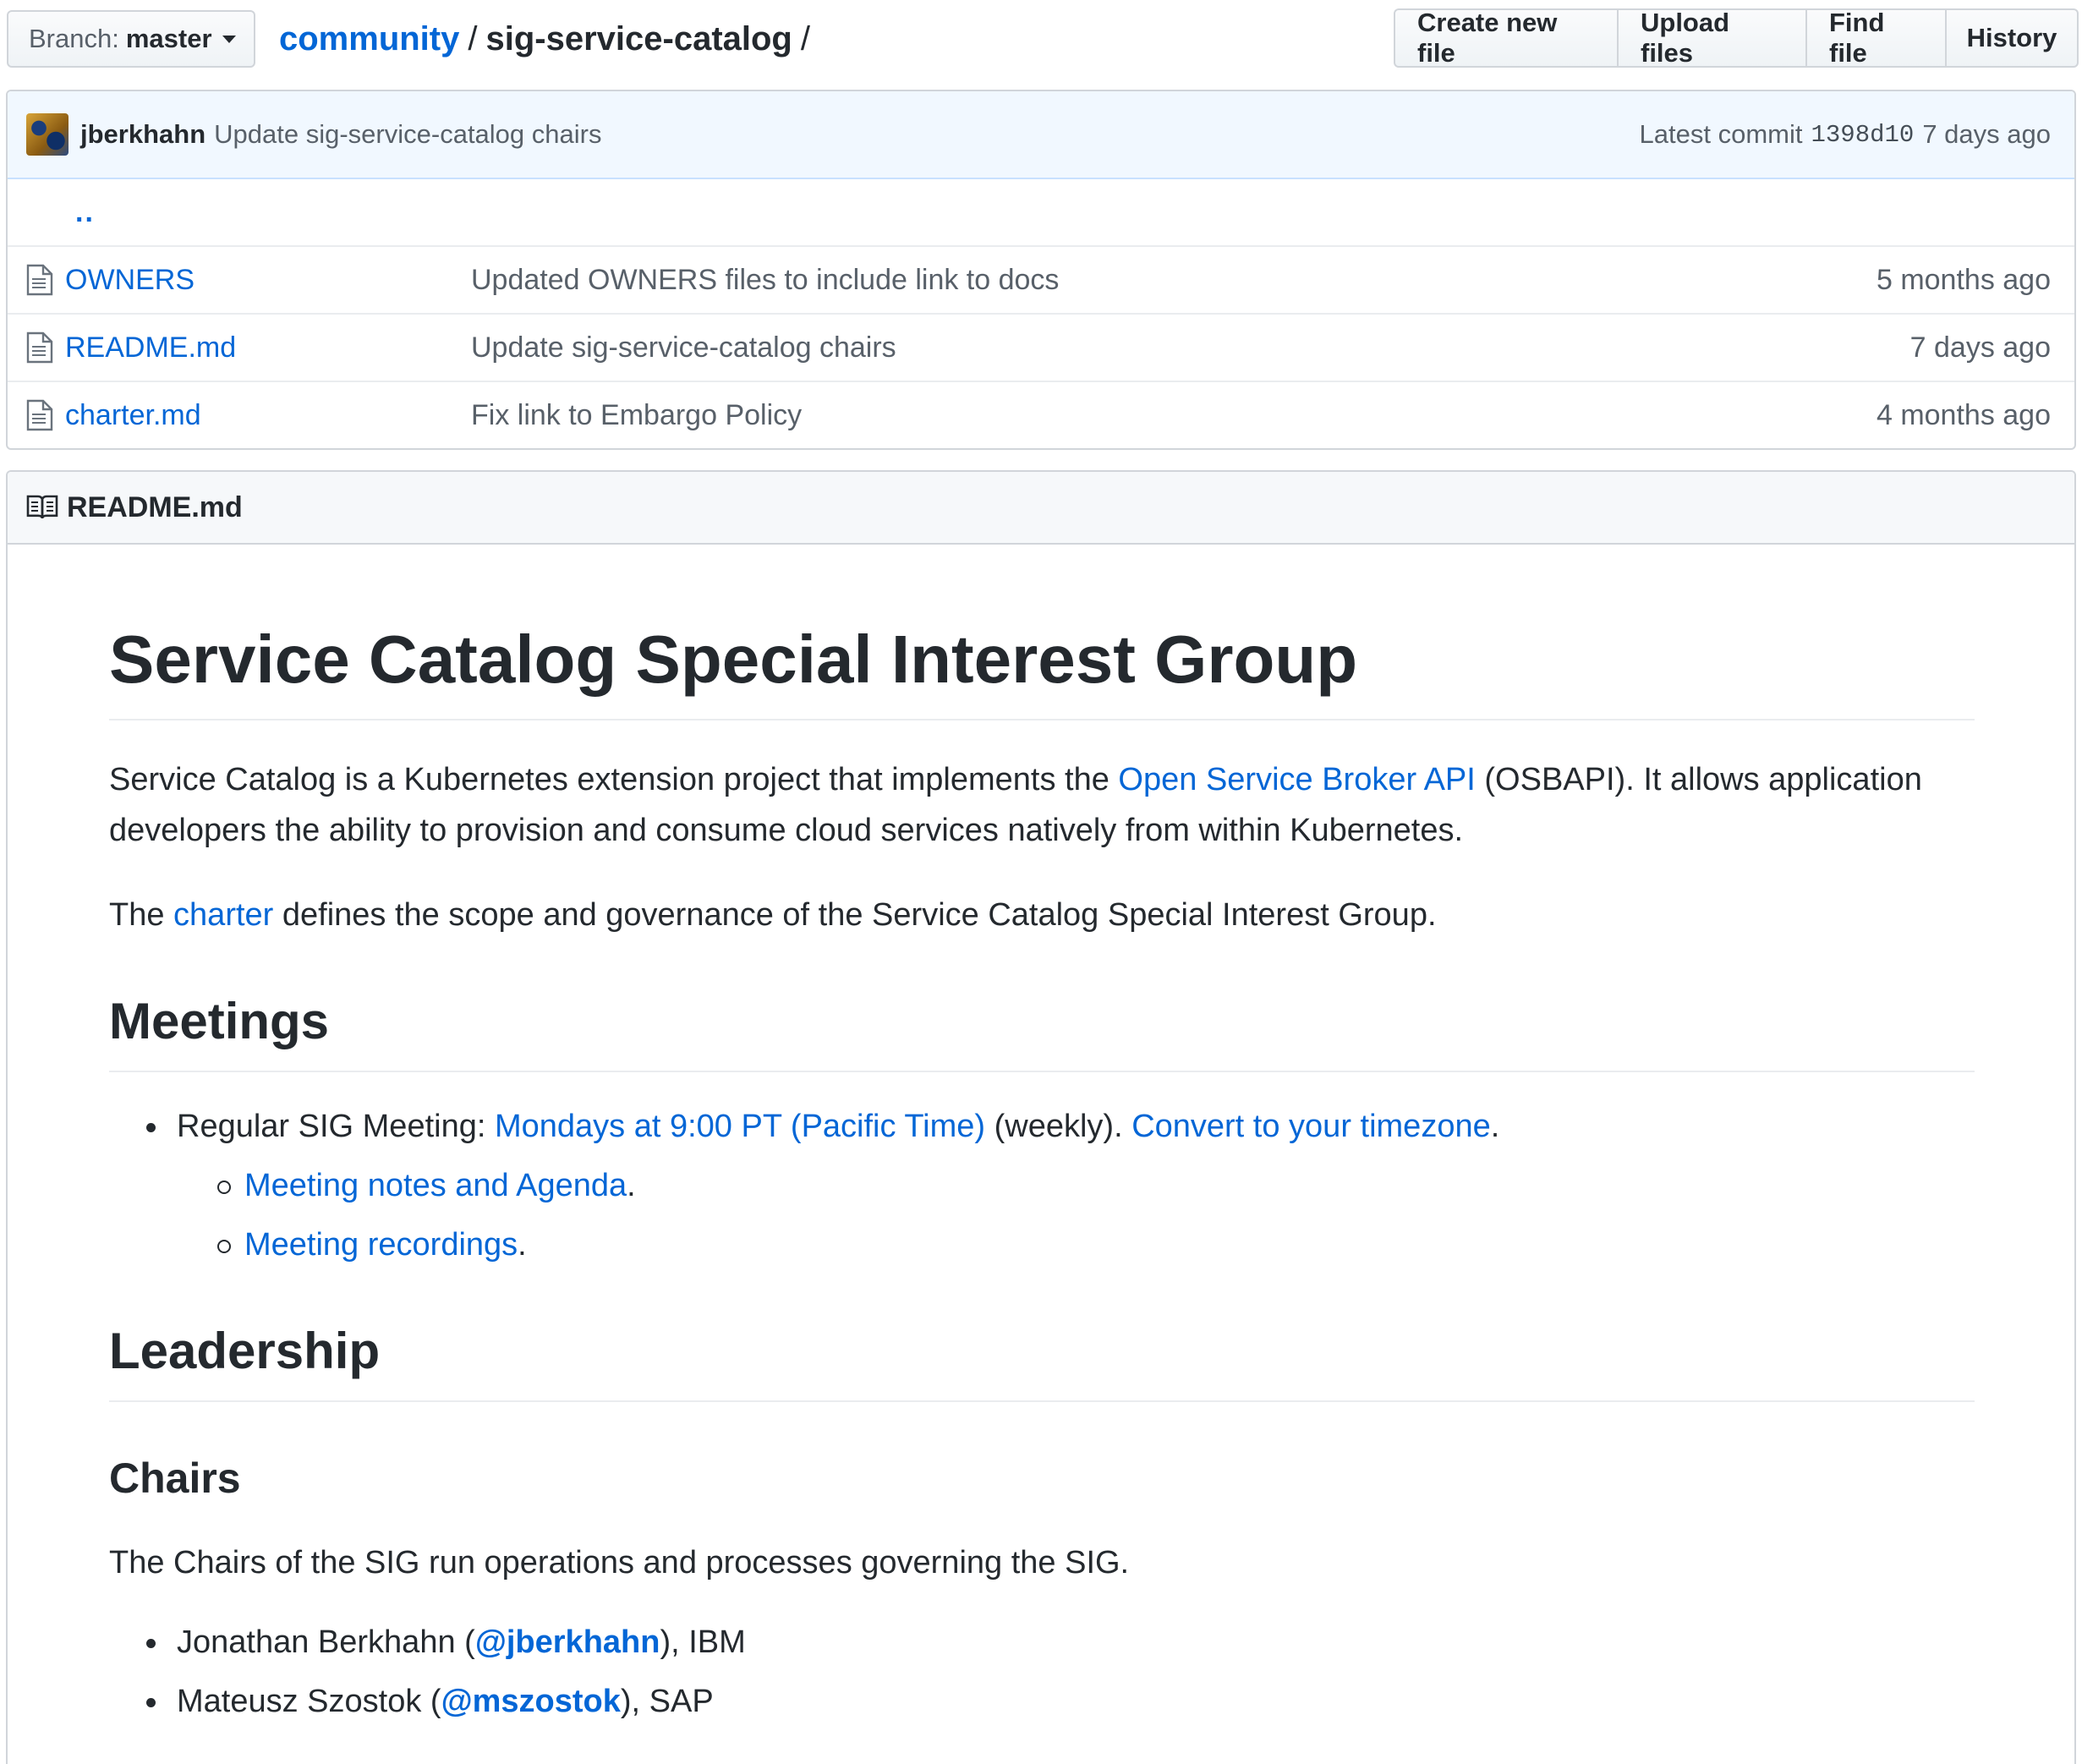  I want to click on commit-age: 7 days ago, so click(1987, 134).